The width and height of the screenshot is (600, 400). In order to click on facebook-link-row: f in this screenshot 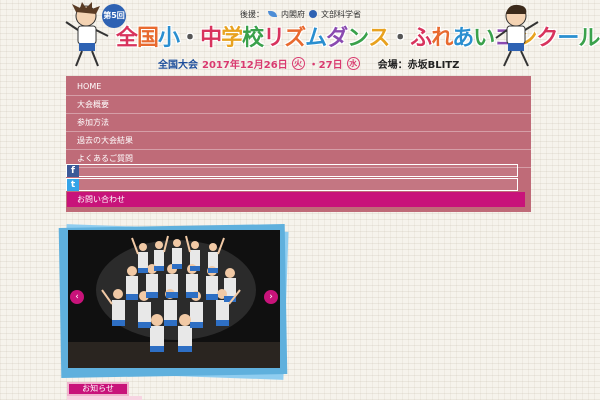, I will do `click(292, 170)`.